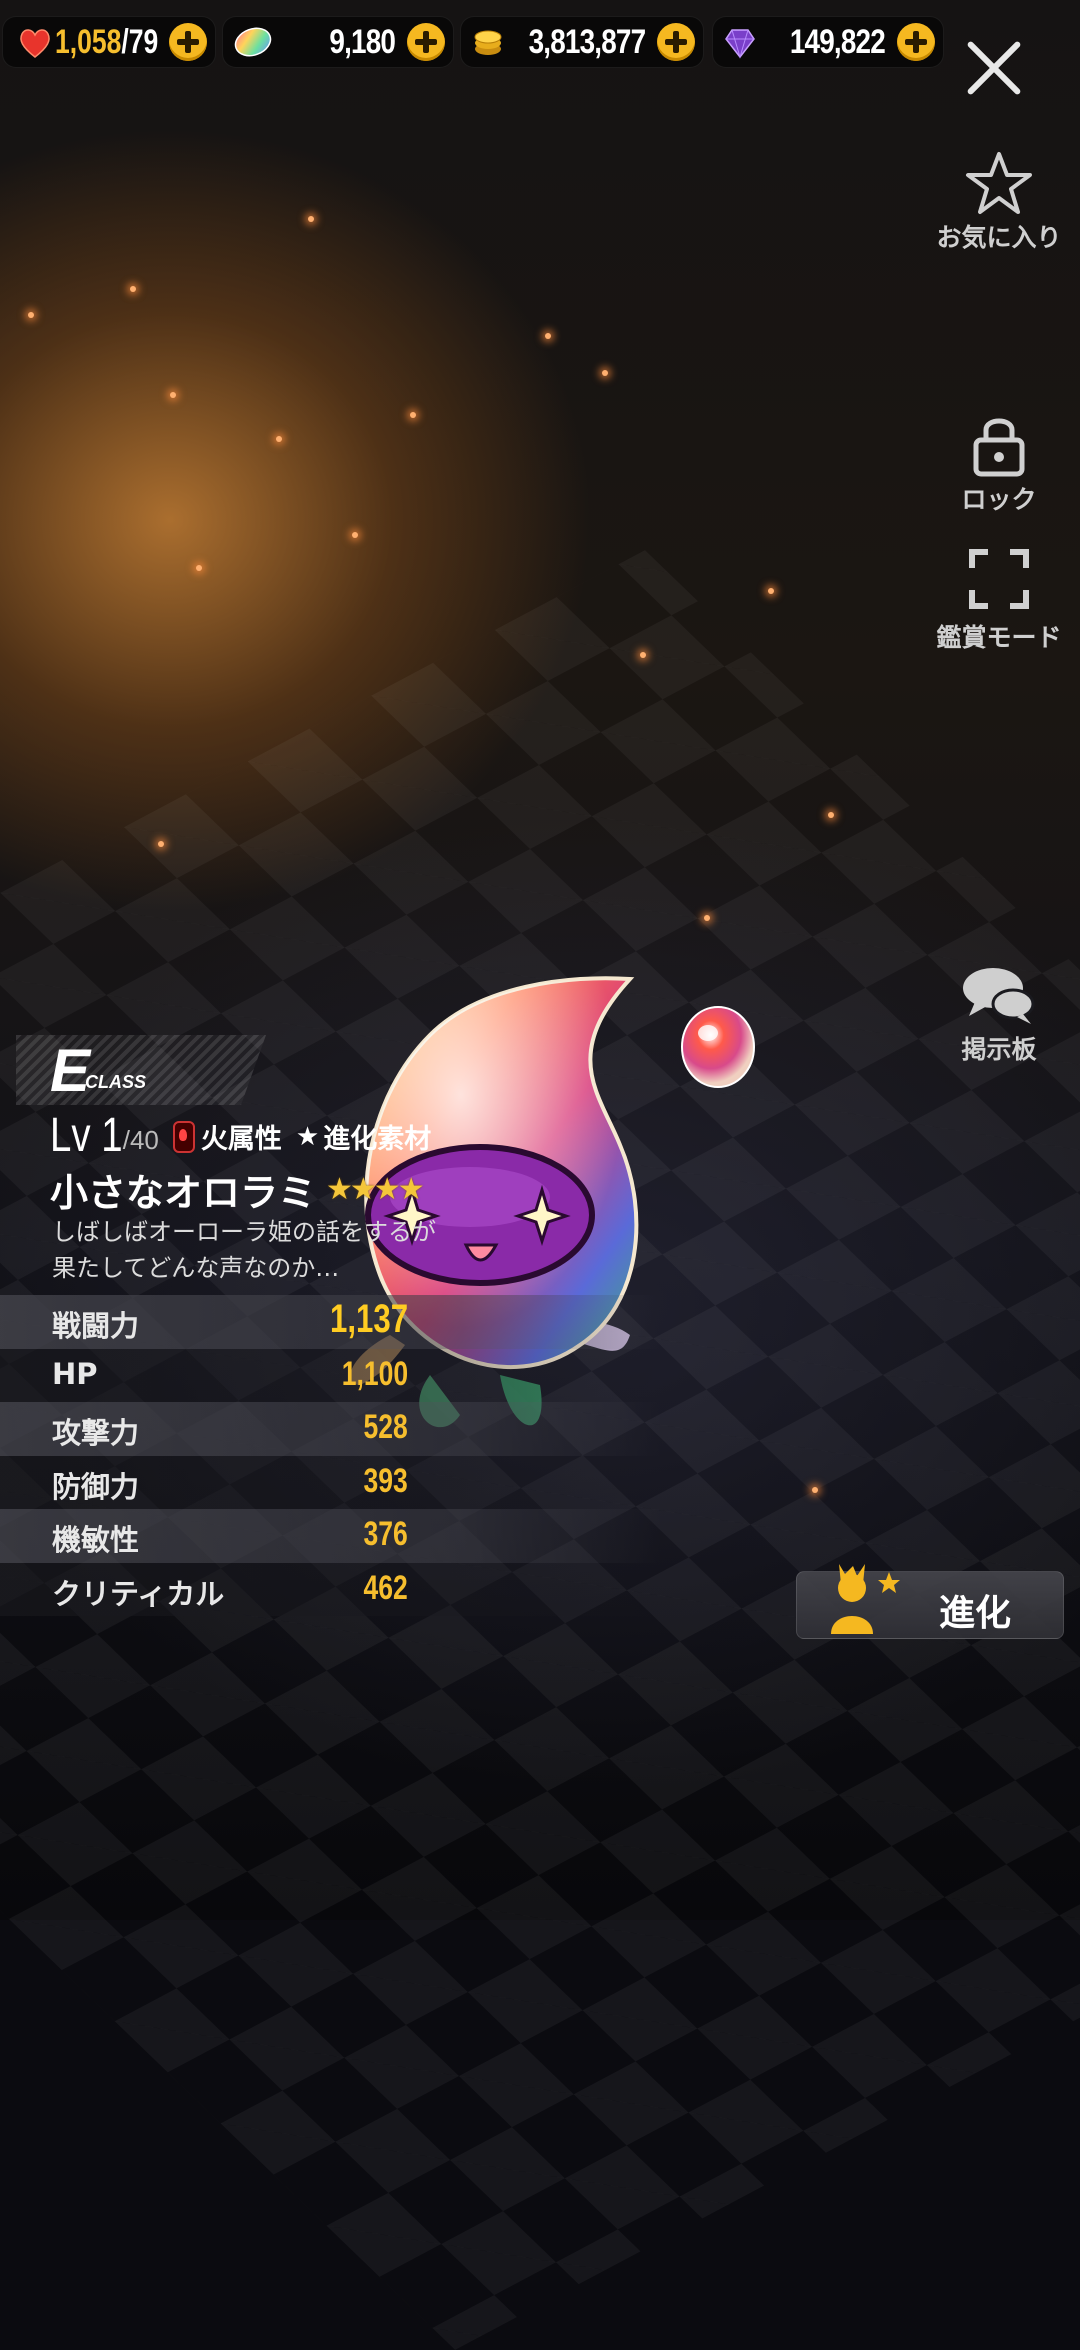  Describe the element at coordinates (385, 1587) in the screenshot. I see `stat-value: 462` at that location.